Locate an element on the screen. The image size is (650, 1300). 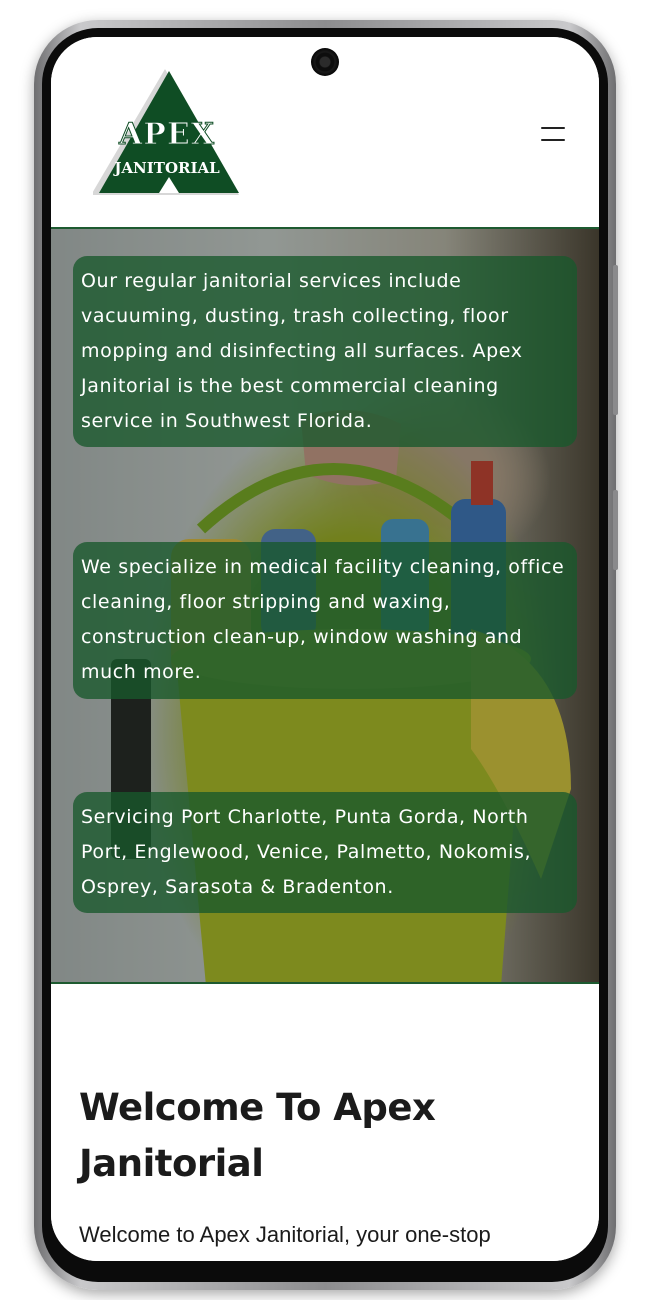
apex-janitorial-logo: APEX JANITORIAL is located at coordinates (167, 132).